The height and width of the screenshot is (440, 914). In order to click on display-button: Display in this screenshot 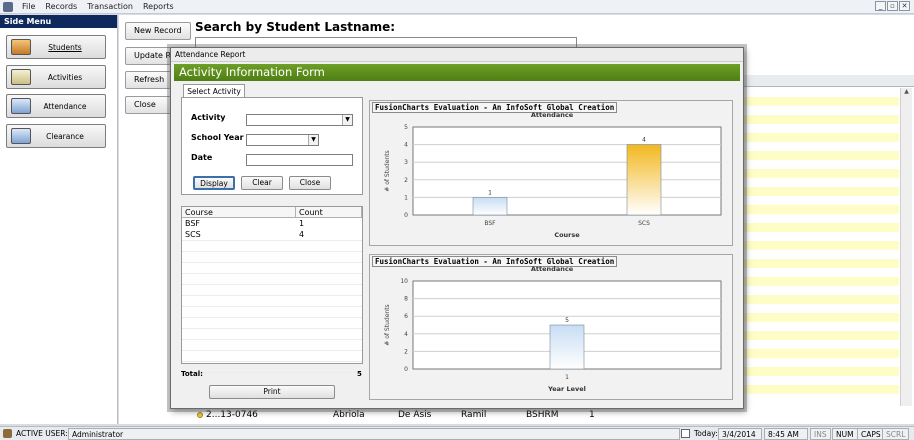, I will do `click(214, 183)`.